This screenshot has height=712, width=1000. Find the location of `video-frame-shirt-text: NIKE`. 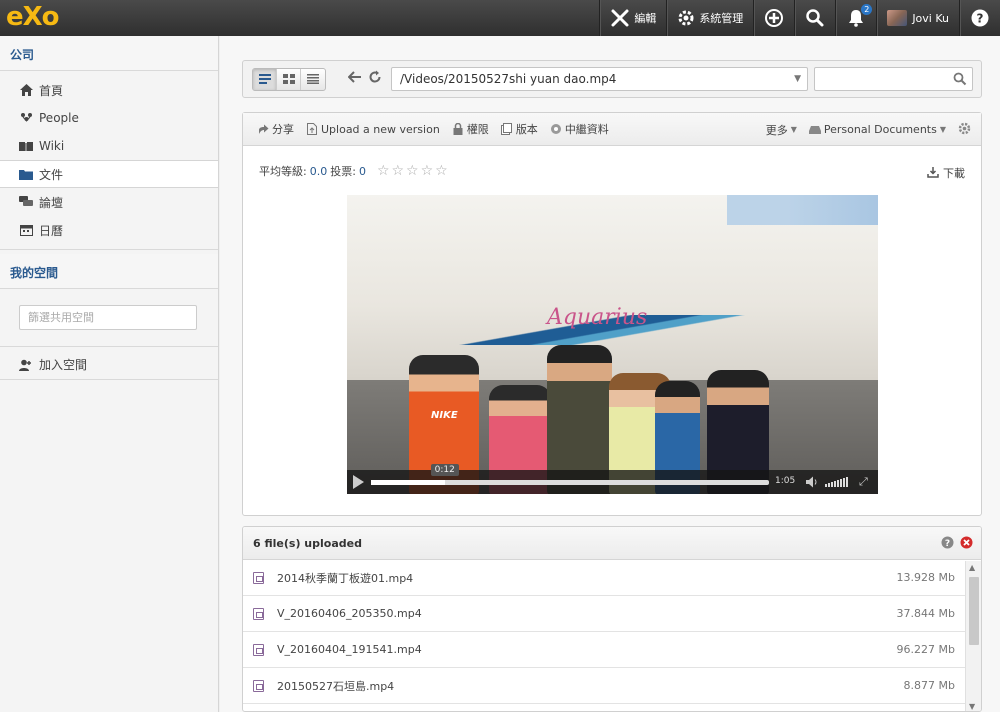

video-frame-shirt-text: NIKE is located at coordinates (444, 415).